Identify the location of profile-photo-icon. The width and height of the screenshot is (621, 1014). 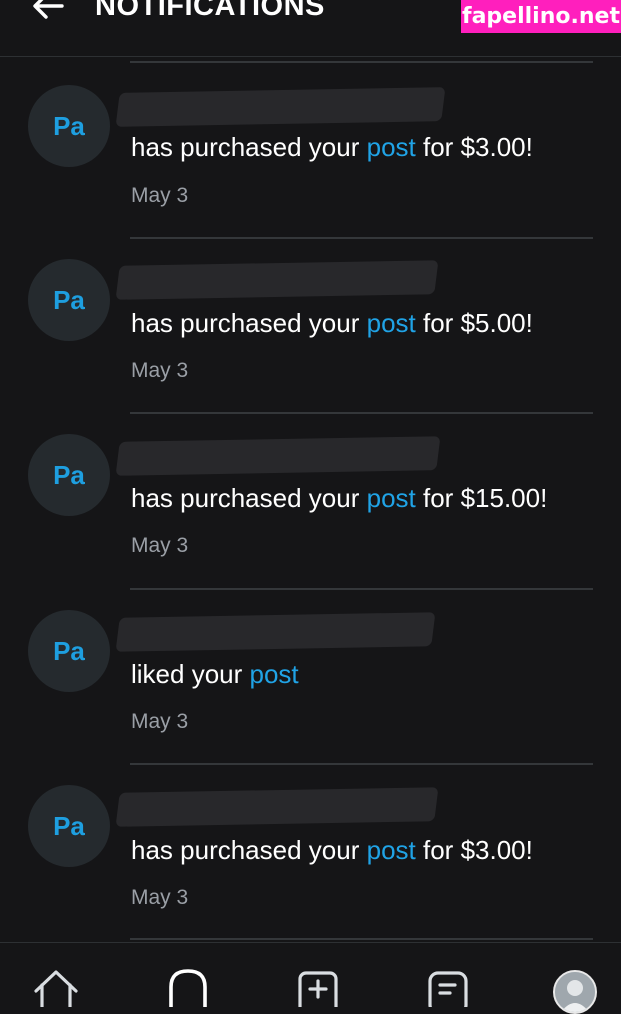
(575, 992).